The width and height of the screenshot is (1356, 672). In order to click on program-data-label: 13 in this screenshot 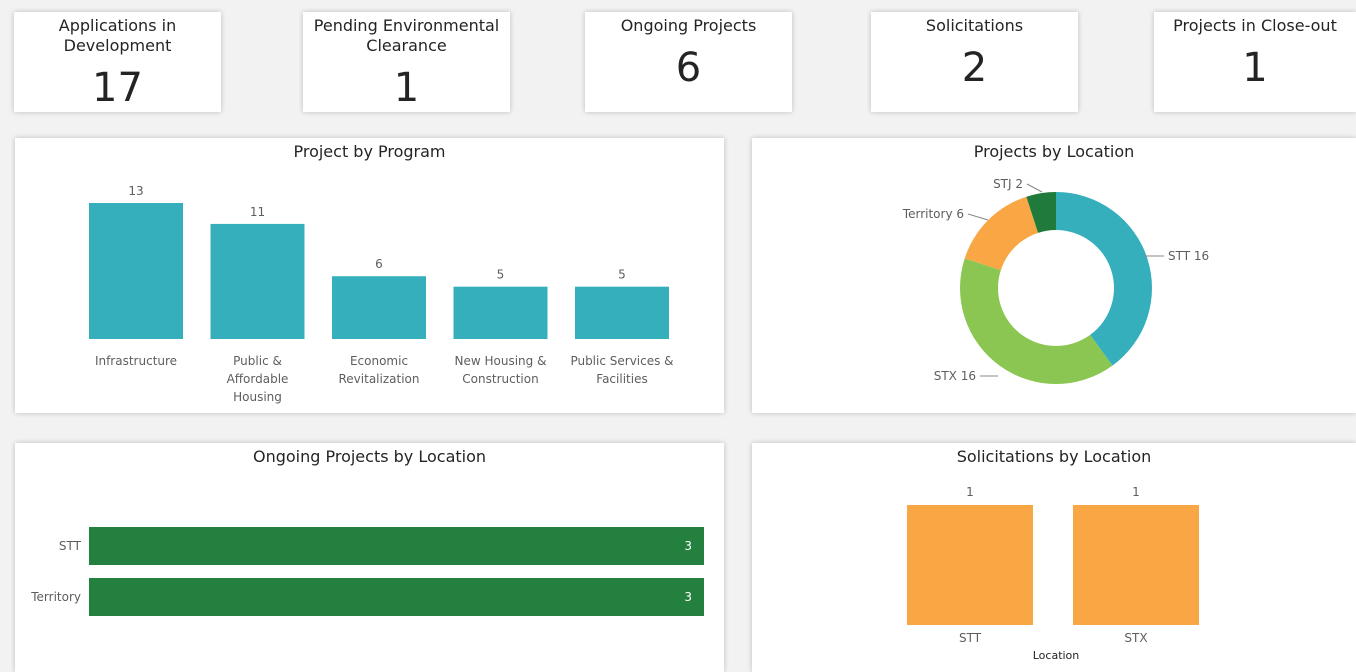, I will do `click(135, 191)`.